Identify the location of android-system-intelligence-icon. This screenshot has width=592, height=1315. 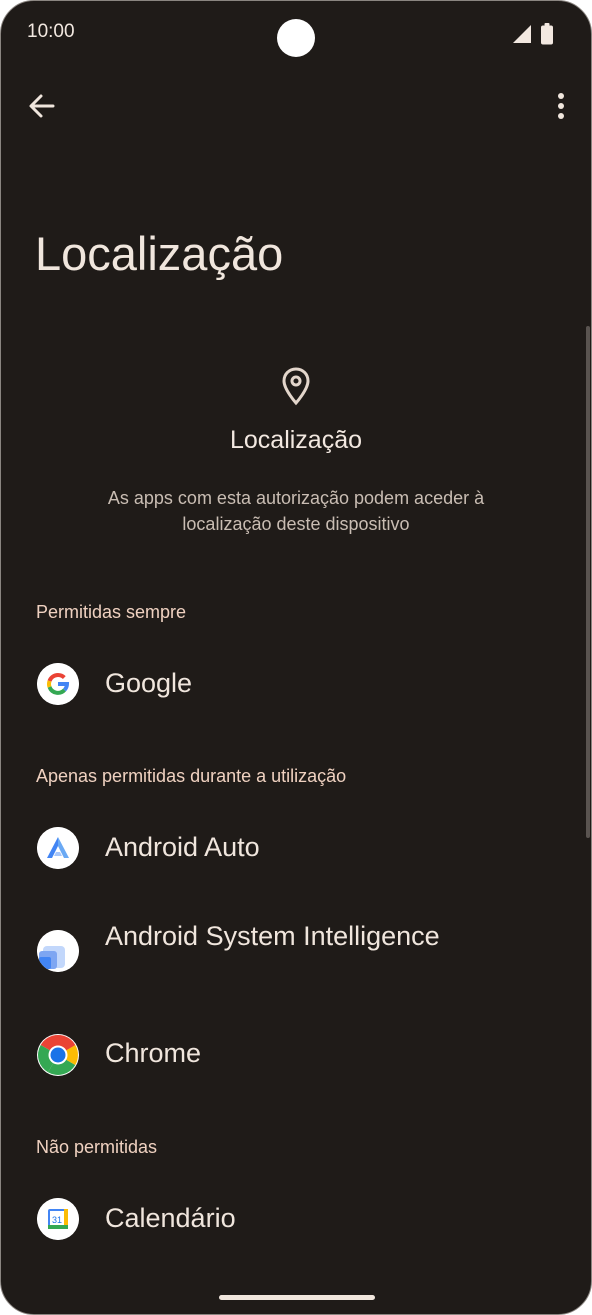
(58, 951).